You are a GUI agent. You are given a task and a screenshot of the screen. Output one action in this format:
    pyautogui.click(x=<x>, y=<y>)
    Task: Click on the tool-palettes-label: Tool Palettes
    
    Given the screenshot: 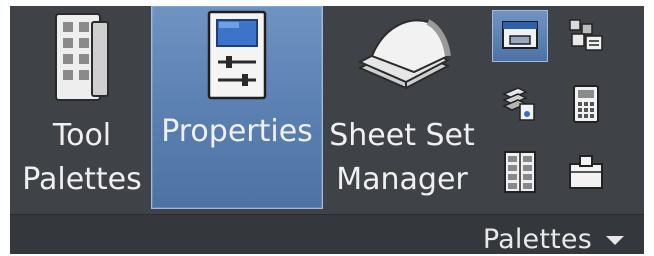 What is the action you would take?
    pyautogui.click(x=82, y=157)
    